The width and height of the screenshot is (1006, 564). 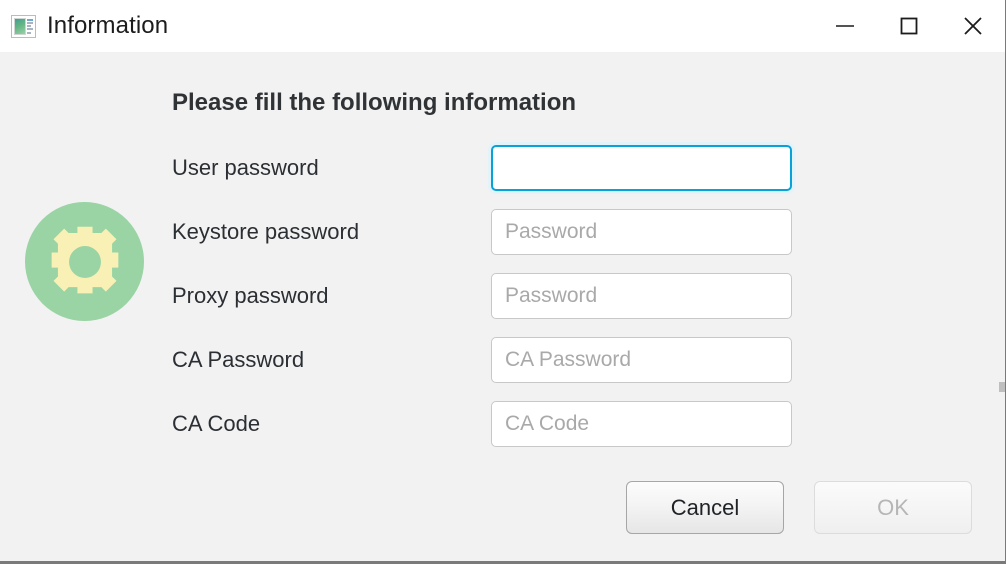 What do you see at coordinates (1002, 387) in the screenshot?
I see `scrollbar-thumb` at bounding box center [1002, 387].